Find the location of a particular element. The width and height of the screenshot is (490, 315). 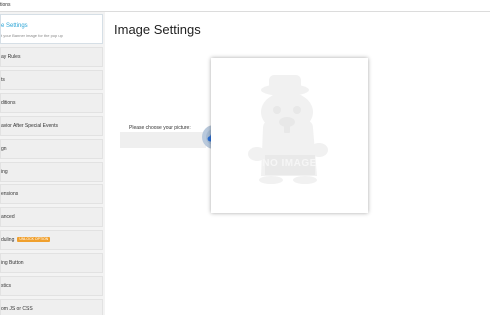

sidebar-item-floating-button: ing Button is located at coordinates (51, 263).